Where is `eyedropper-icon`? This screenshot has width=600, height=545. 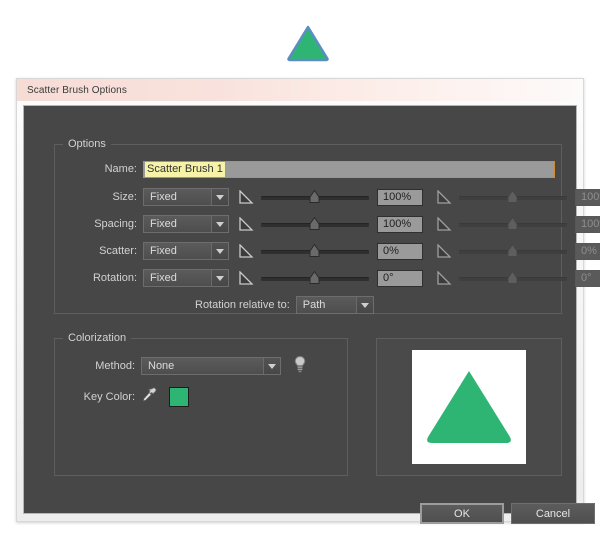
eyedropper-icon is located at coordinates (149, 397).